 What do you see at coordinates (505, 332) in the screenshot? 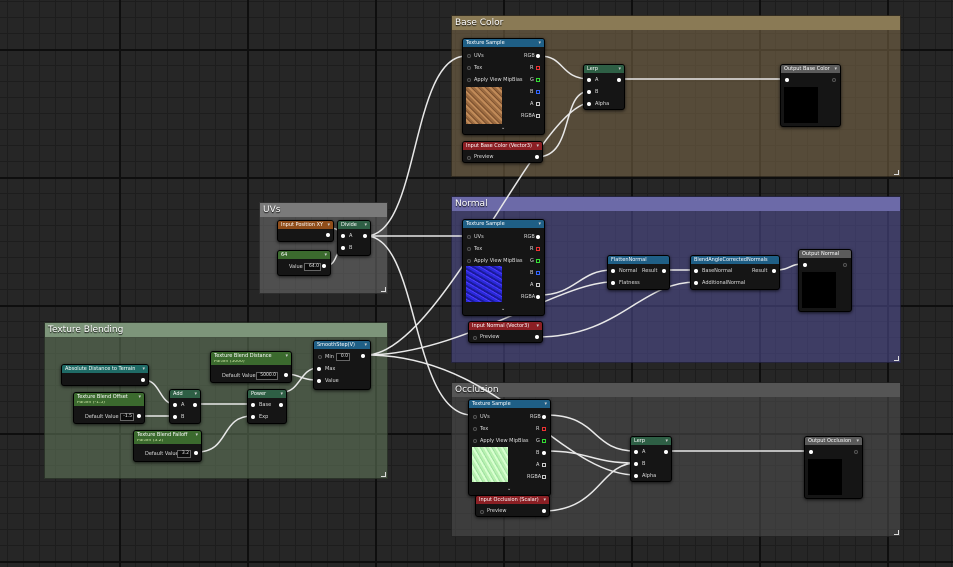
I see `input-normal-node: Input Normal (Vector3) ▾ Preview` at bounding box center [505, 332].